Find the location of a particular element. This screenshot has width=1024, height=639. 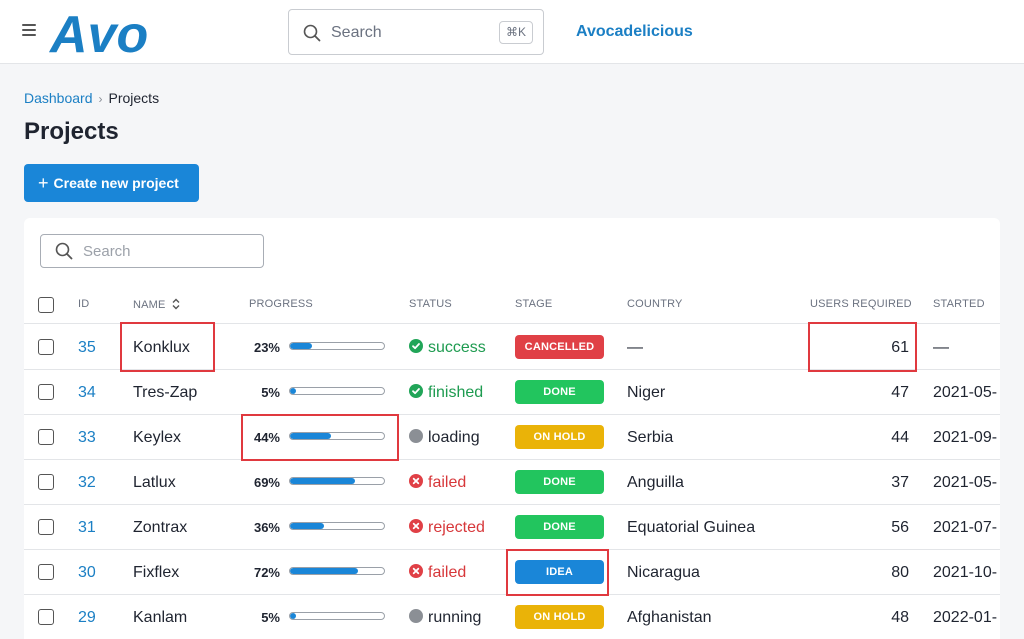

gray-dot-icon is located at coordinates (416, 436).